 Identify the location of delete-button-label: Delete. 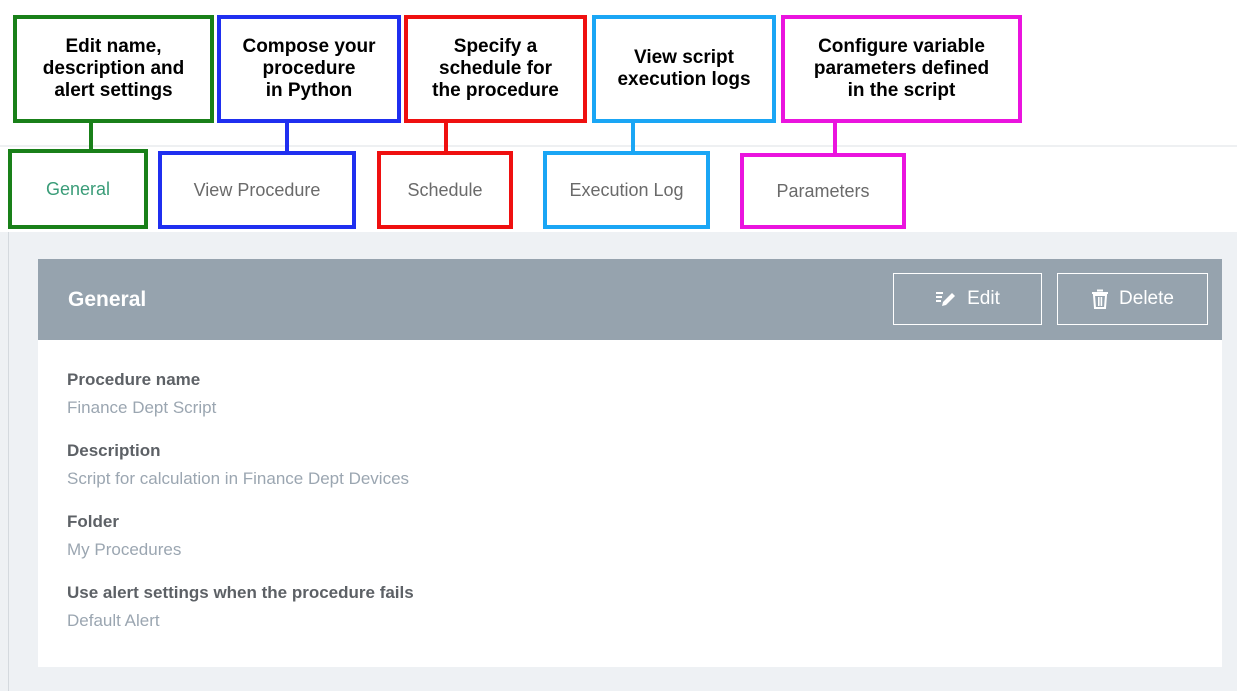
(1146, 298).